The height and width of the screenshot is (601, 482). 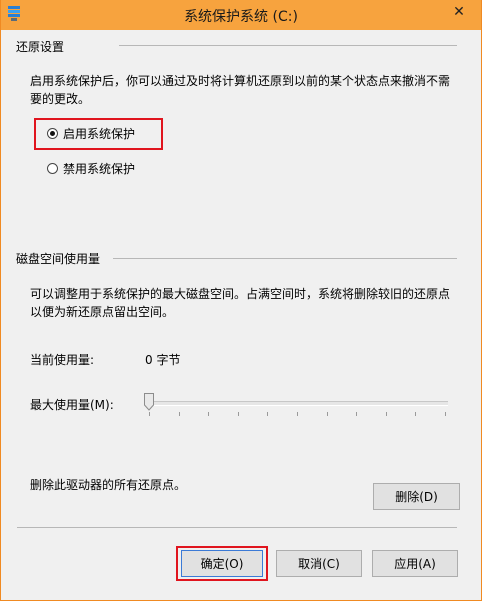 What do you see at coordinates (52, 168) in the screenshot?
I see `radio-unchecked-icon` at bounding box center [52, 168].